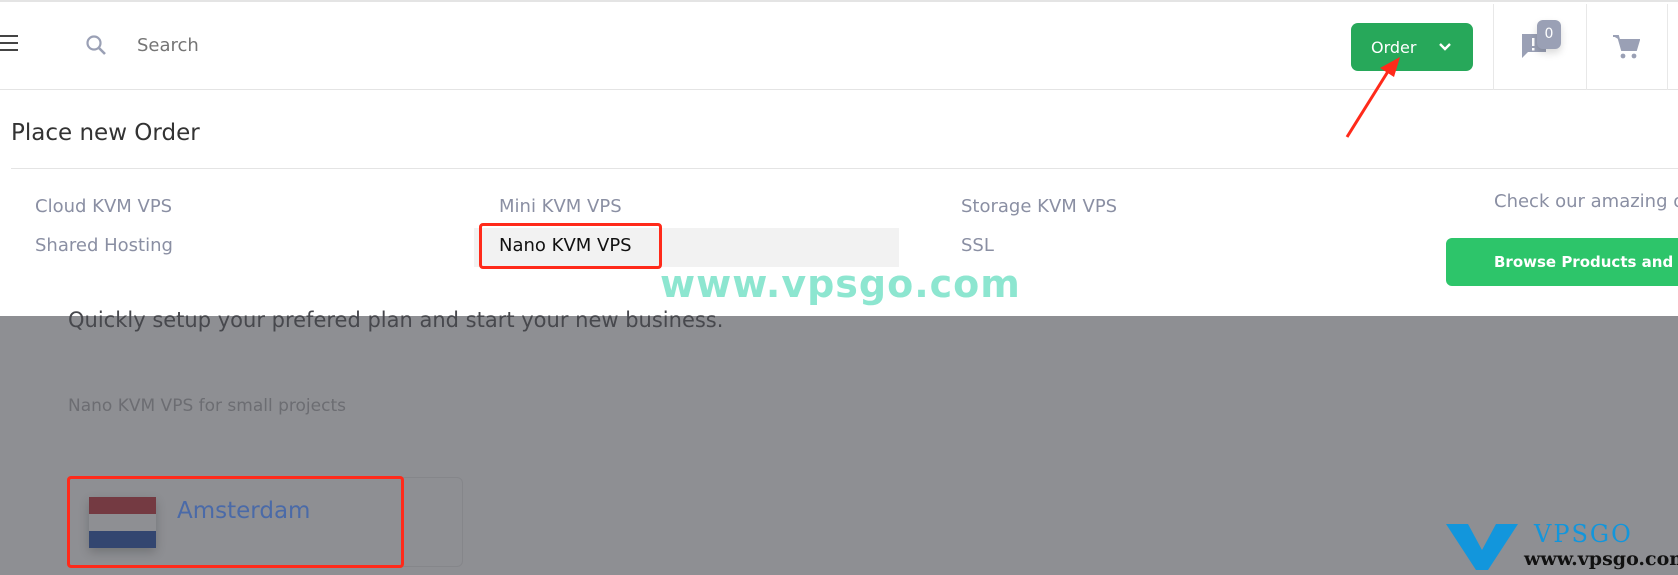 This screenshot has width=1678, height=575. Describe the element at coordinates (387, 45) in the screenshot. I see `search-input` at that location.